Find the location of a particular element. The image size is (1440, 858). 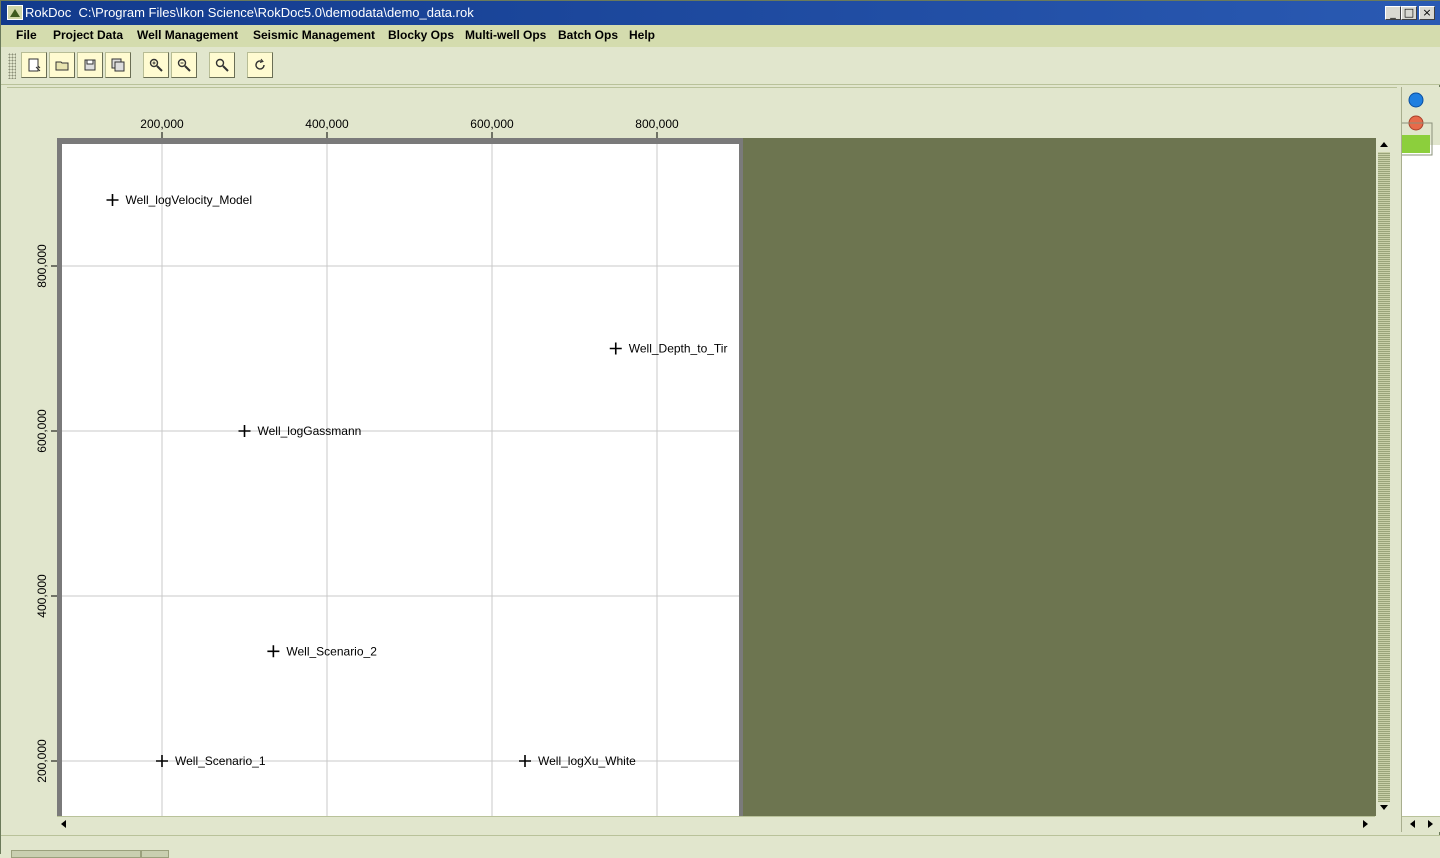

scroll-down-icon is located at coordinates (1384, 807).